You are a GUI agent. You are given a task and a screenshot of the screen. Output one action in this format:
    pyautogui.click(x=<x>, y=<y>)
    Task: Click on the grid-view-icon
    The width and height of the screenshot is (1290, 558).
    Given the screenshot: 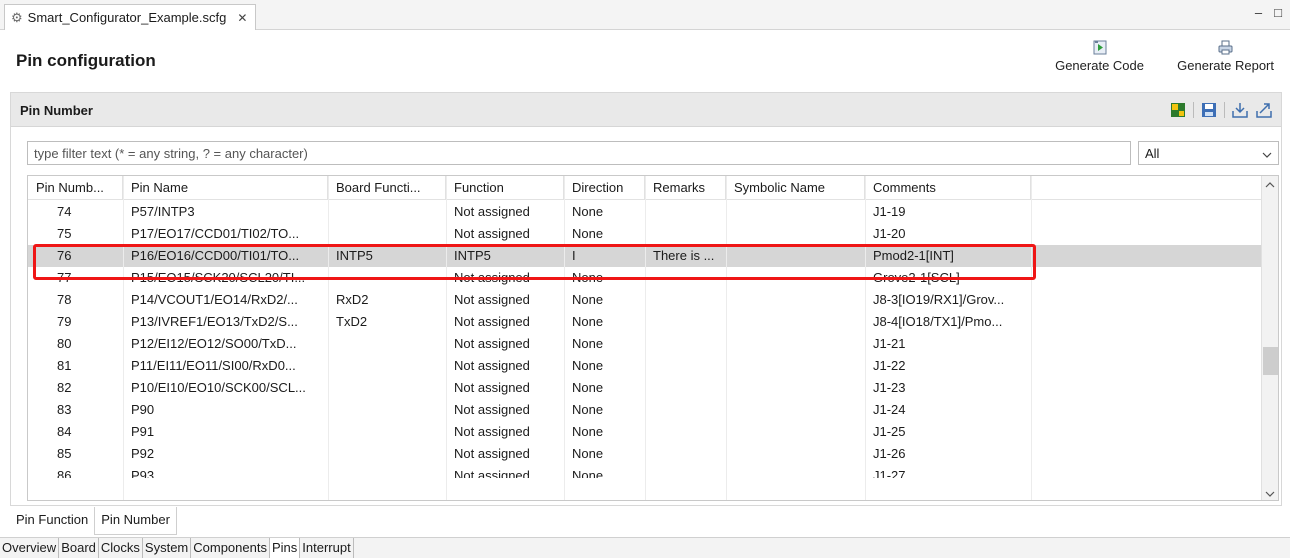 What is the action you would take?
    pyautogui.click(x=1178, y=110)
    